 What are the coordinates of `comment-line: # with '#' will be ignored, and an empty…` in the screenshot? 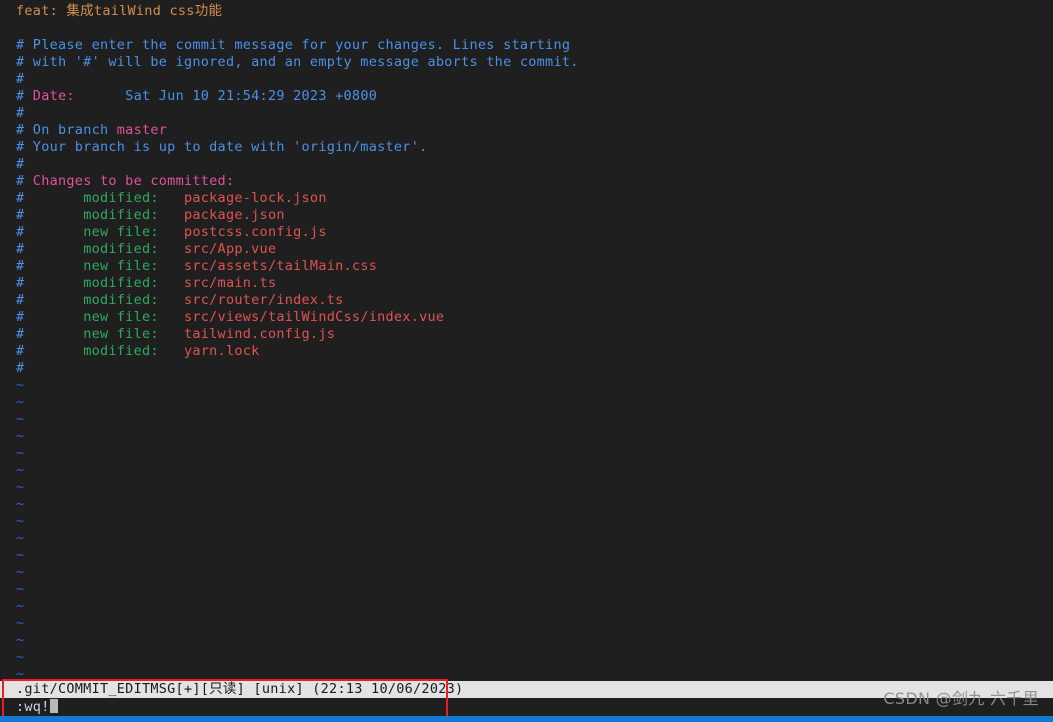 It's located at (297, 62).